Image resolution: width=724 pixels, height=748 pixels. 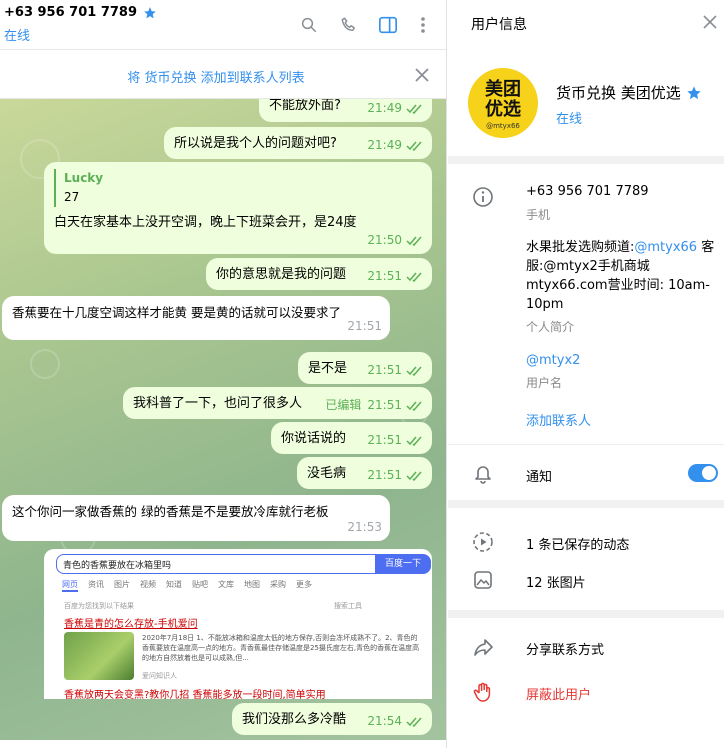 I want to click on message-incoming: 这个你问一家做香蕉的 绿的香蕉是不是要放冷库就行老板 21:53, so click(x=196, y=518).